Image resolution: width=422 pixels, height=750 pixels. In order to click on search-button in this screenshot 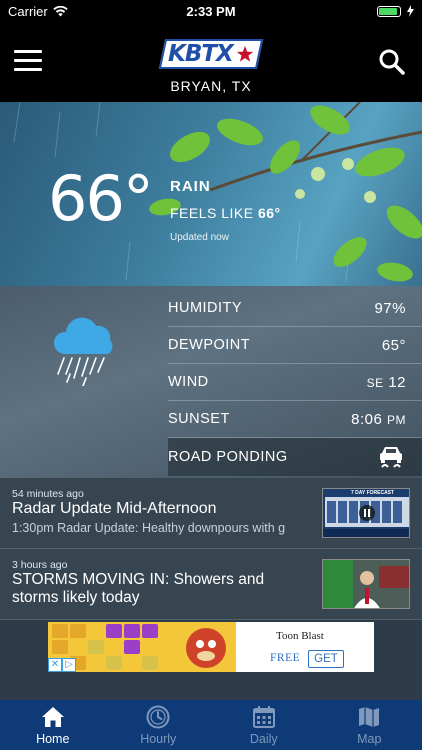, I will do `click(392, 62)`.